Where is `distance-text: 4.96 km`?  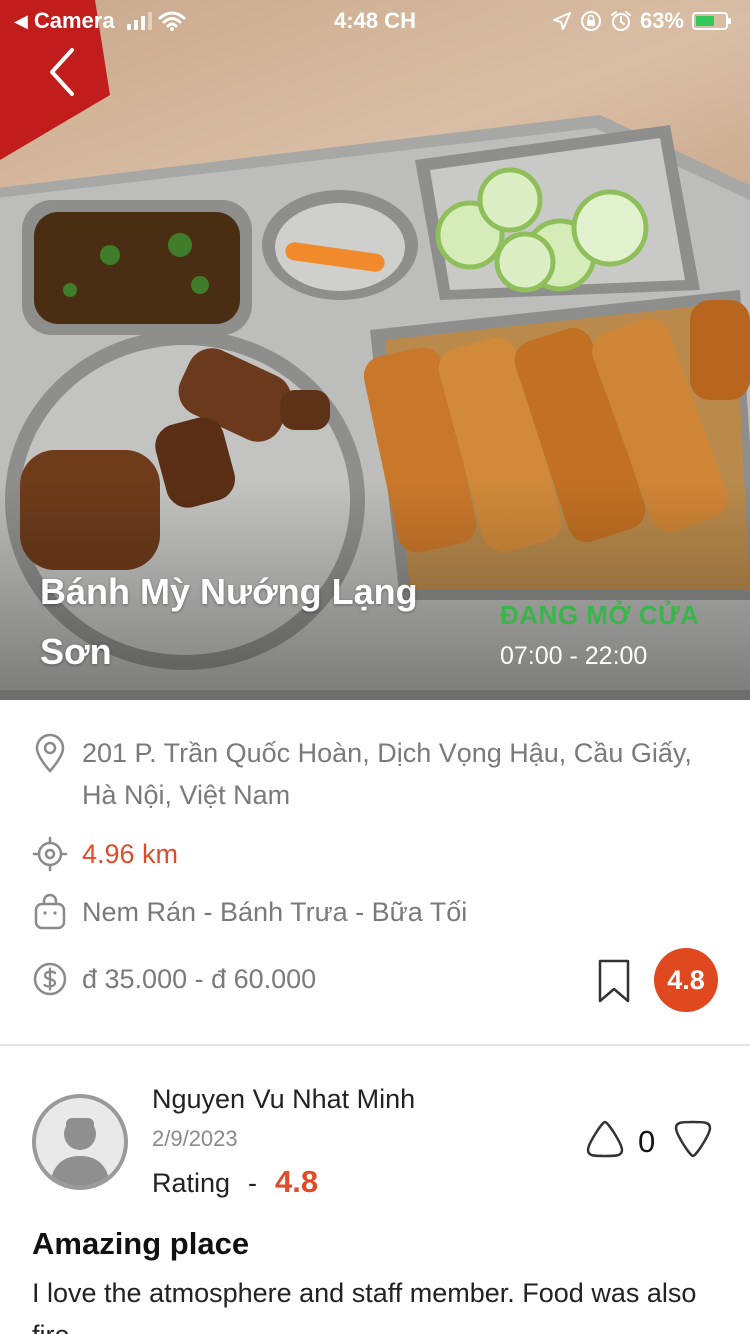
distance-text: 4.96 km is located at coordinates (130, 854).